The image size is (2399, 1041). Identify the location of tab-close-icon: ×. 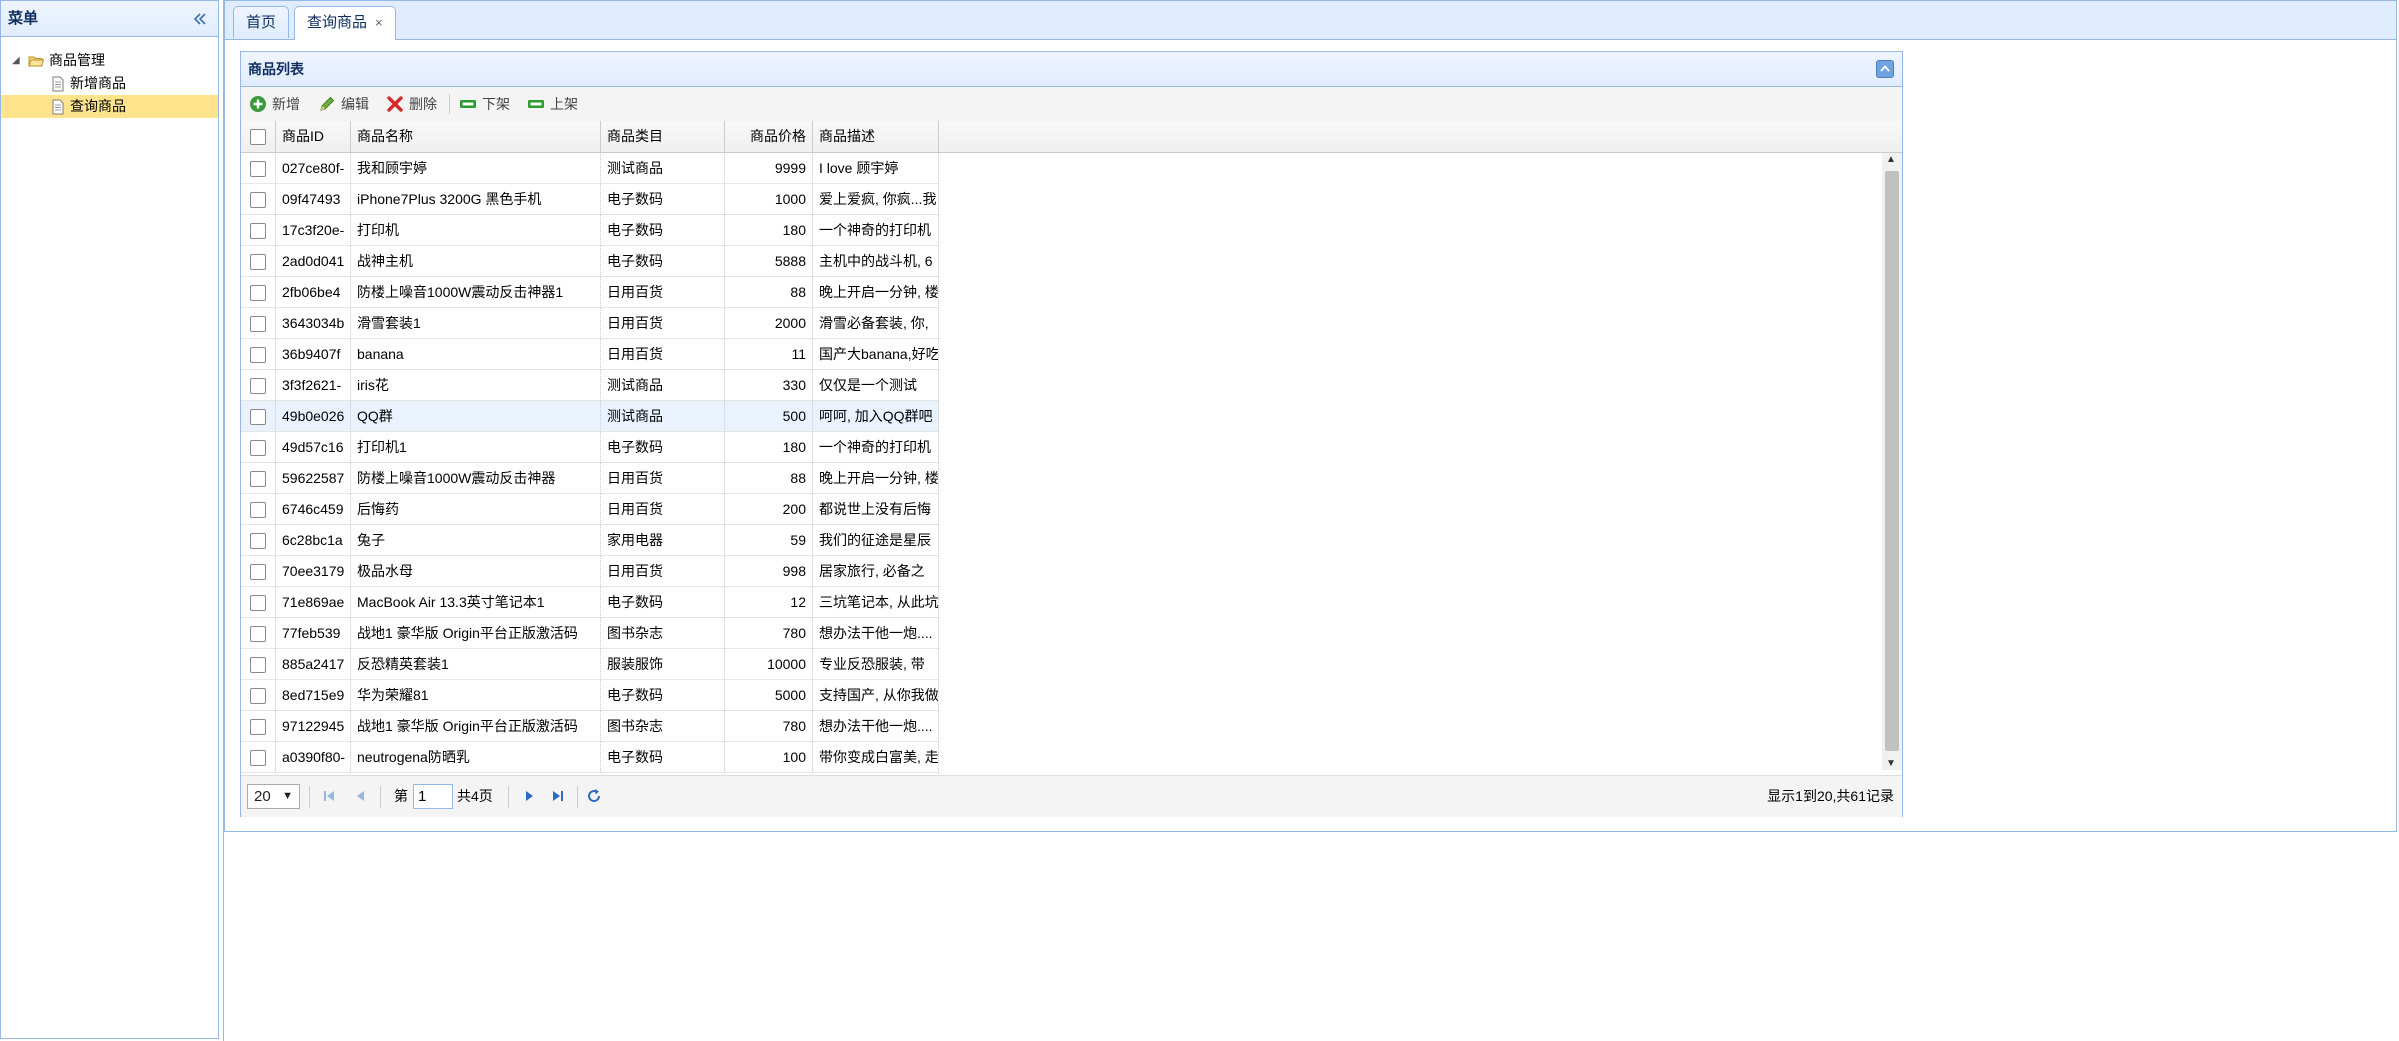
(379, 22).